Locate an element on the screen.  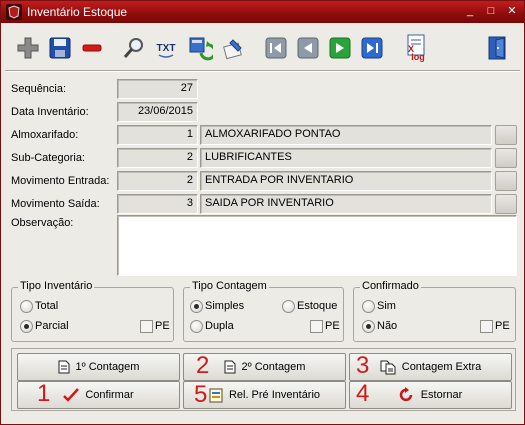
annotation-3: 3 is located at coordinates (363, 365).